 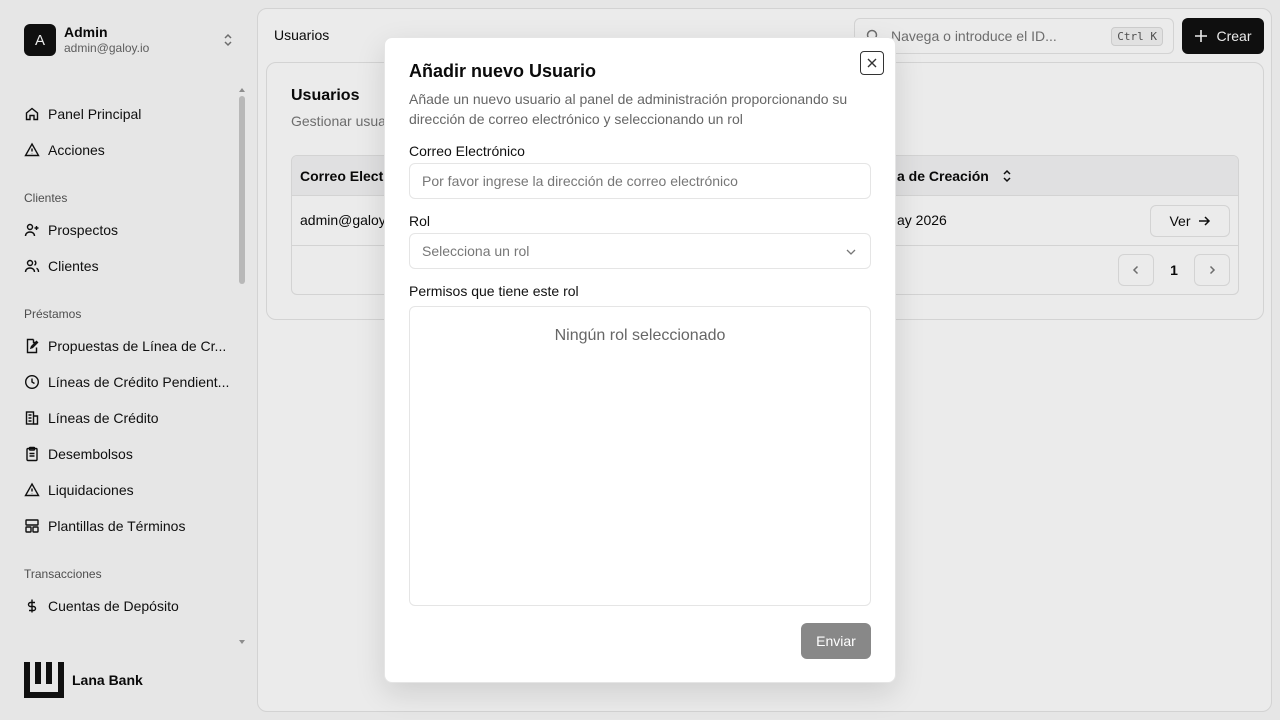 I want to click on dialog-title: Añadir nuevo Usuario, so click(x=503, y=71).